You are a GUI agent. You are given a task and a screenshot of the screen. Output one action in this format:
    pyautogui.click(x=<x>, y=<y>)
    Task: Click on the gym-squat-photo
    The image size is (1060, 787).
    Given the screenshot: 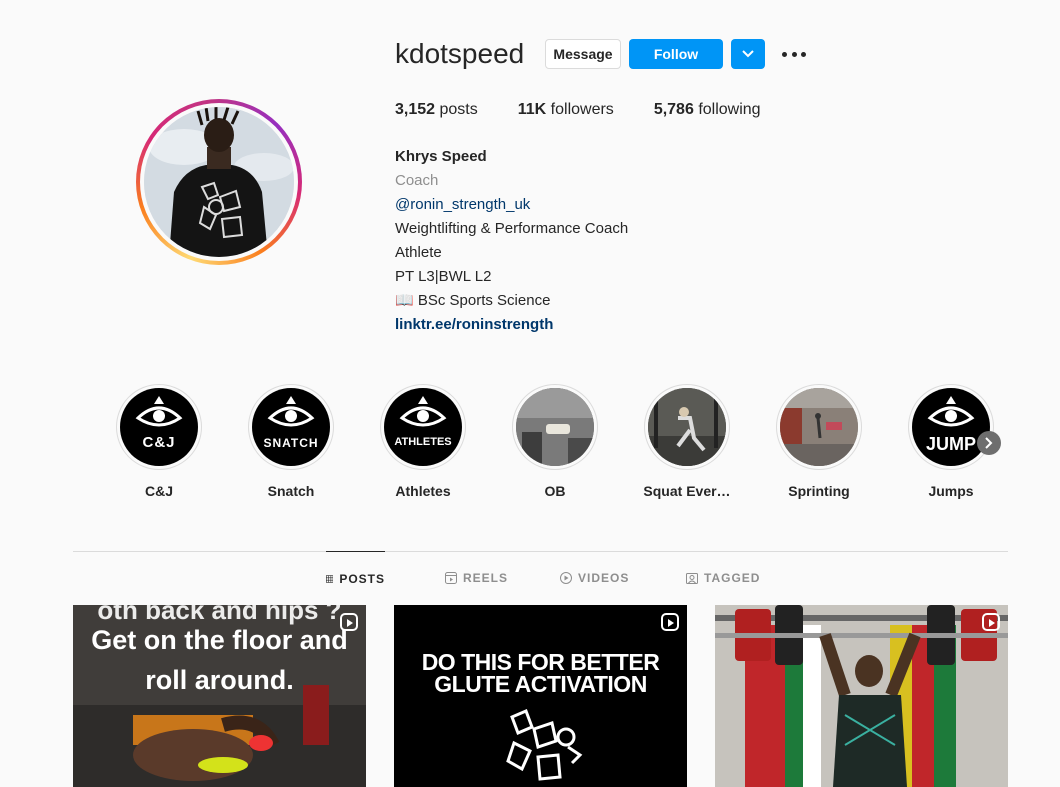 What is the action you would take?
    pyautogui.click(x=687, y=427)
    